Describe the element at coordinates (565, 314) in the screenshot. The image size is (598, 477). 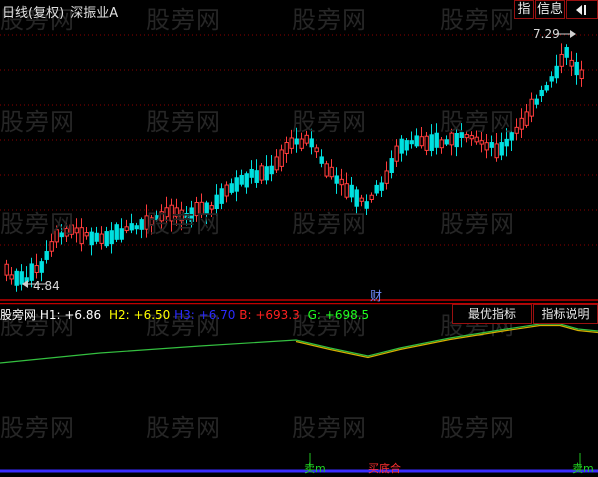
I see `indicator-help-button: 指标说明` at that location.